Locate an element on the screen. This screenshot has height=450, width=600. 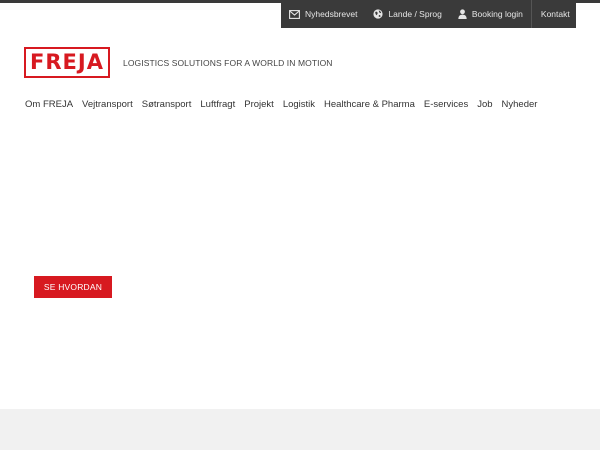
booking-login-link: Booking login is located at coordinates (490, 14).